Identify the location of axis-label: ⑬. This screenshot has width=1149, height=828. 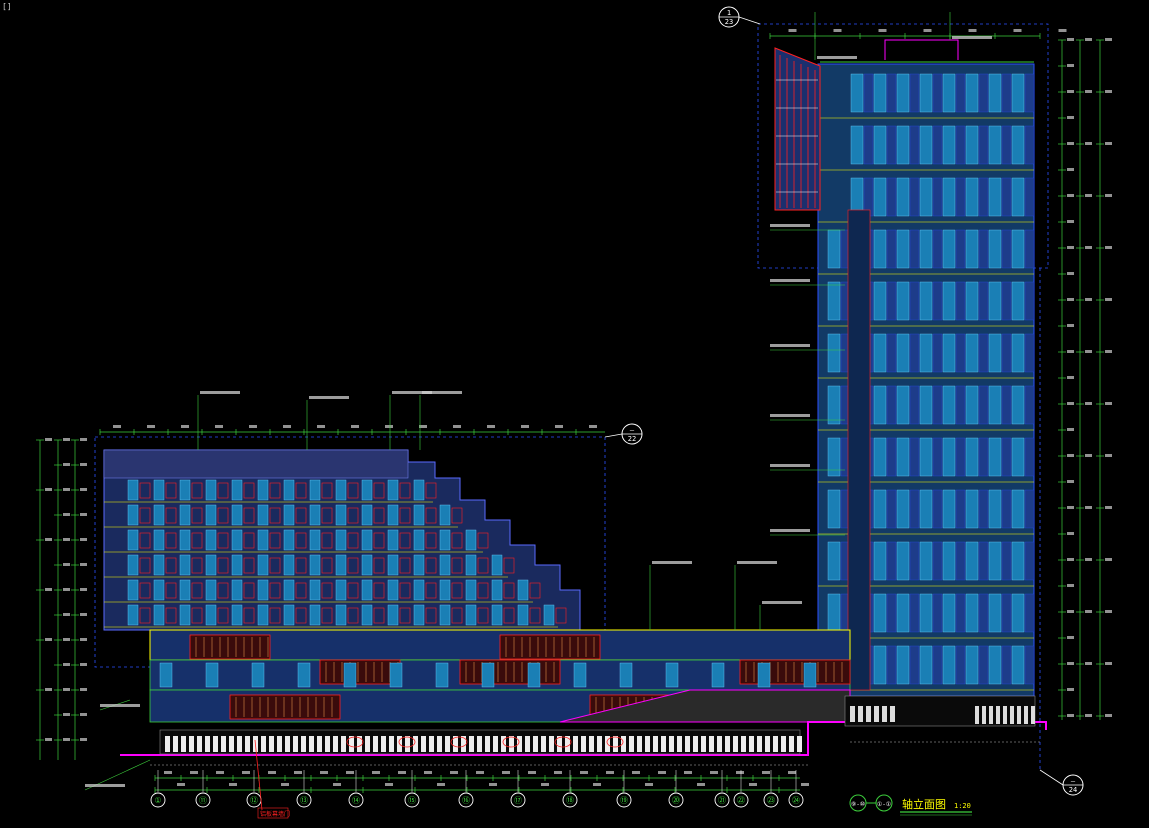
(304, 800).